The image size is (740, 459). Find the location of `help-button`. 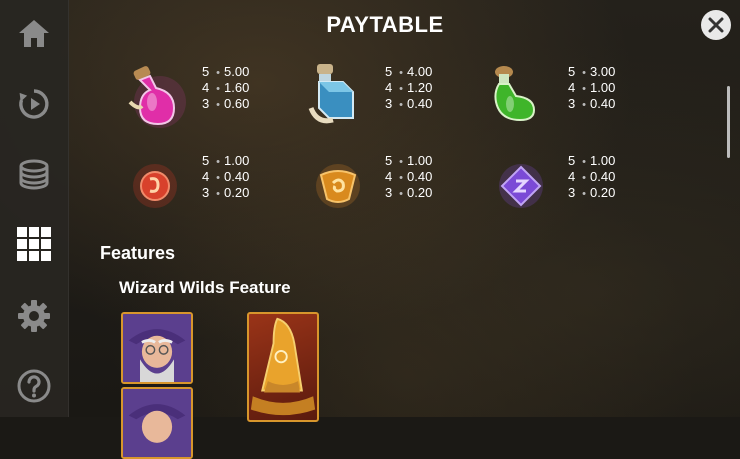

help-button is located at coordinates (34, 386).